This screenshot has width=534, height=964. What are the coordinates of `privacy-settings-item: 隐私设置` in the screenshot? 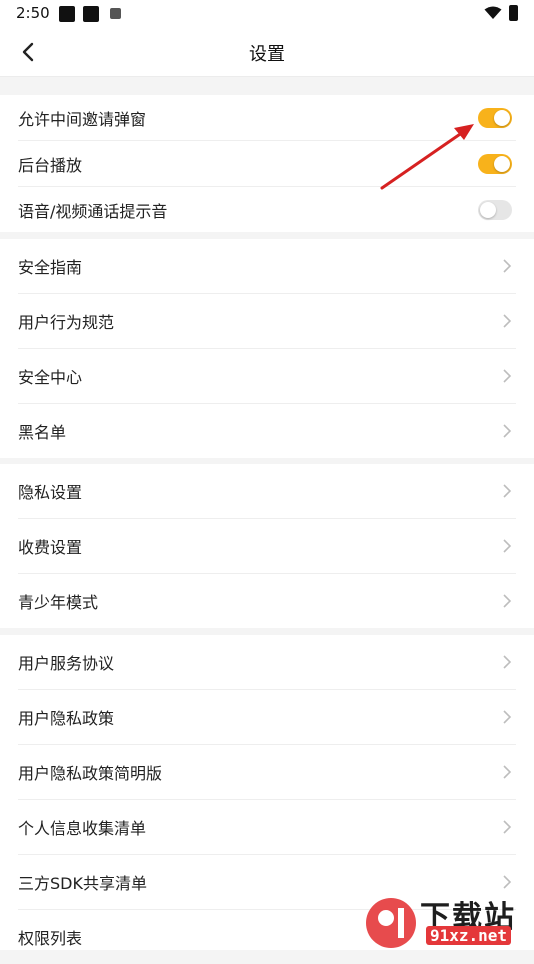 It's located at (267, 491).